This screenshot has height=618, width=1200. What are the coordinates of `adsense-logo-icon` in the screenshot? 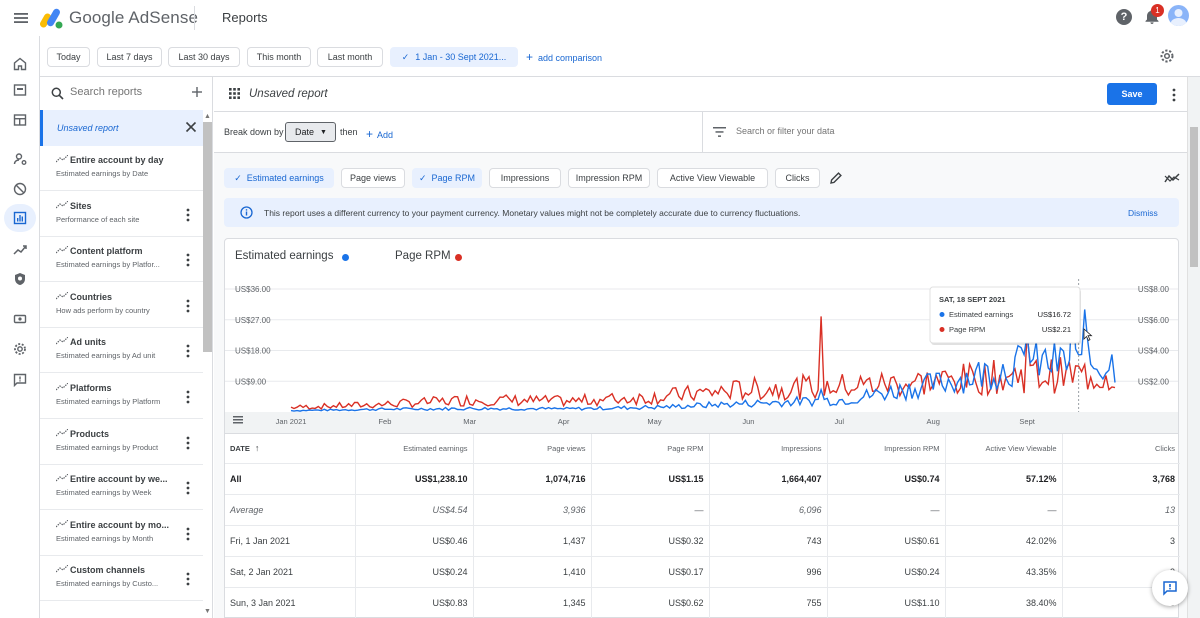 It's located at (52, 18).